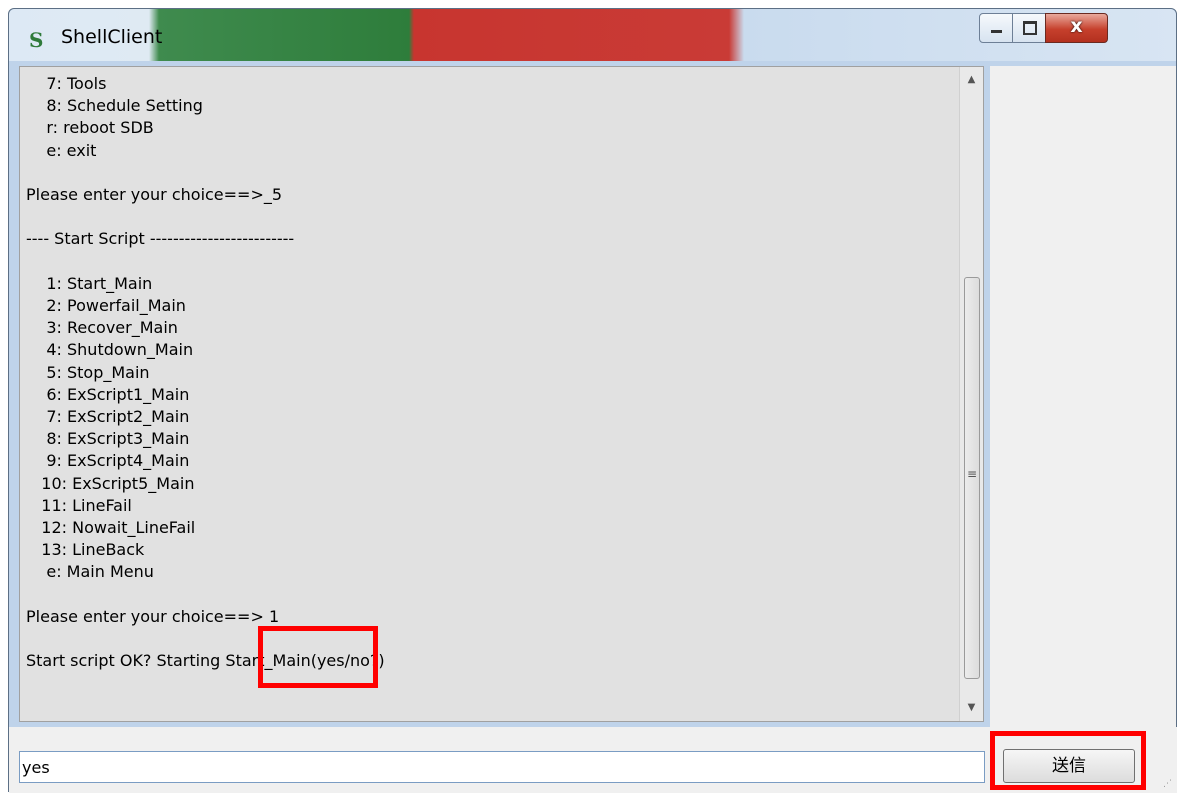  What do you see at coordinates (502, 767) in the screenshot?
I see `command-input` at bounding box center [502, 767].